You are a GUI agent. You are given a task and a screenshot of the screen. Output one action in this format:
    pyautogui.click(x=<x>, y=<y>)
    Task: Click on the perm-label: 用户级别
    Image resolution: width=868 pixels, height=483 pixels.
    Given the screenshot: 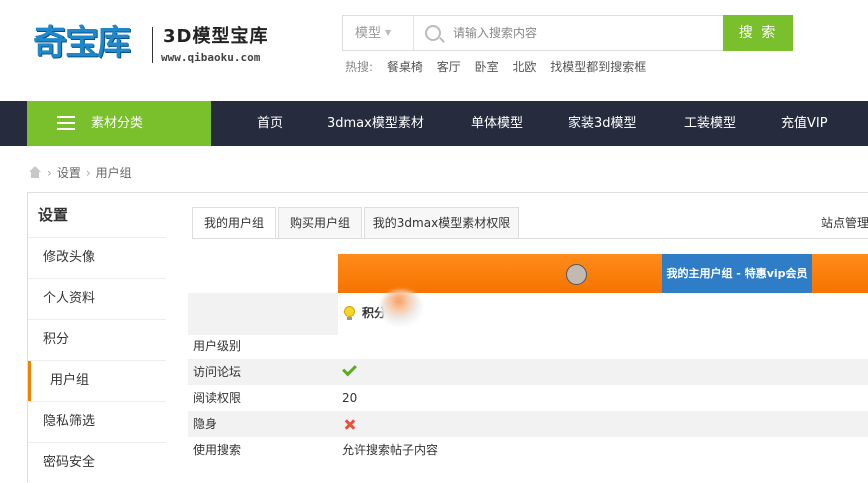 What is the action you would take?
    pyautogui.click(x=217, y=346)
    